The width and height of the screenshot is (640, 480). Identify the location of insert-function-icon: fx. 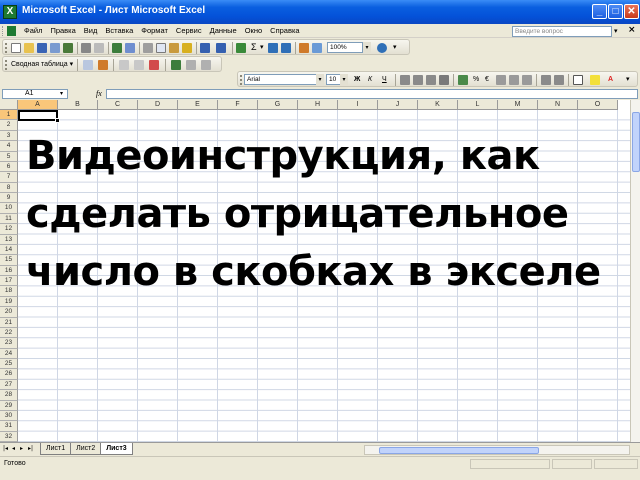
(99, 93).